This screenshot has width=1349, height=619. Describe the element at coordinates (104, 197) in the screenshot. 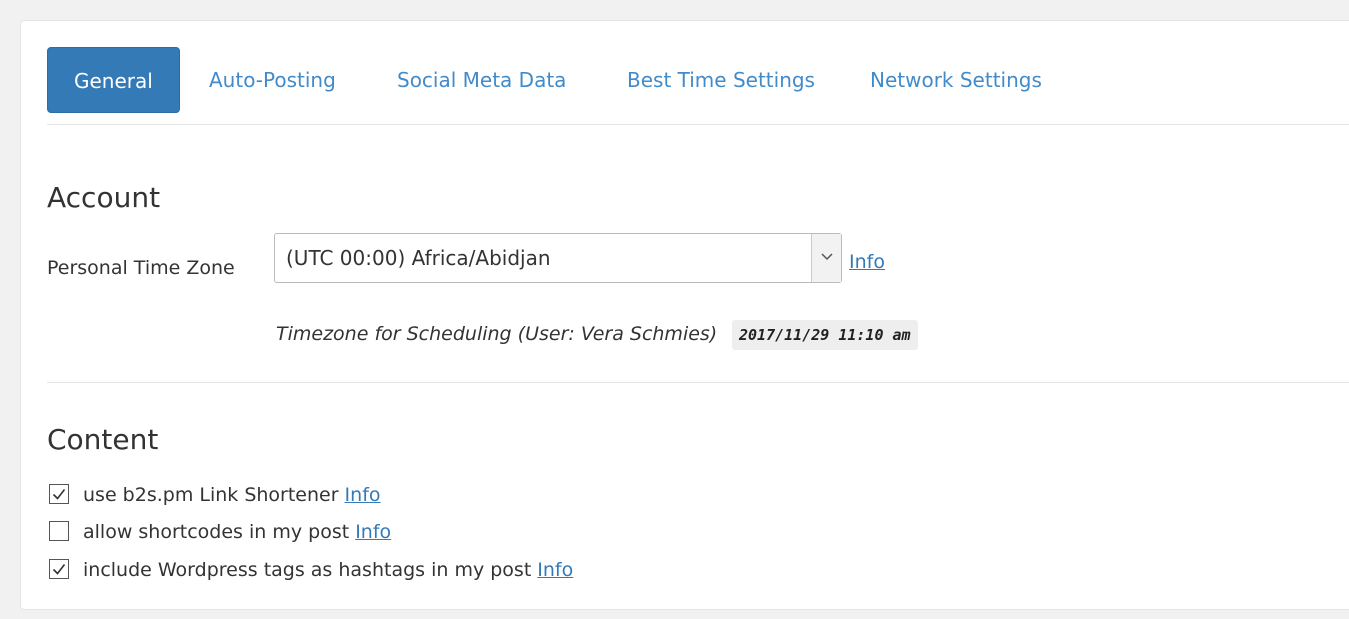

I see `account-section-title: Account` at that location.